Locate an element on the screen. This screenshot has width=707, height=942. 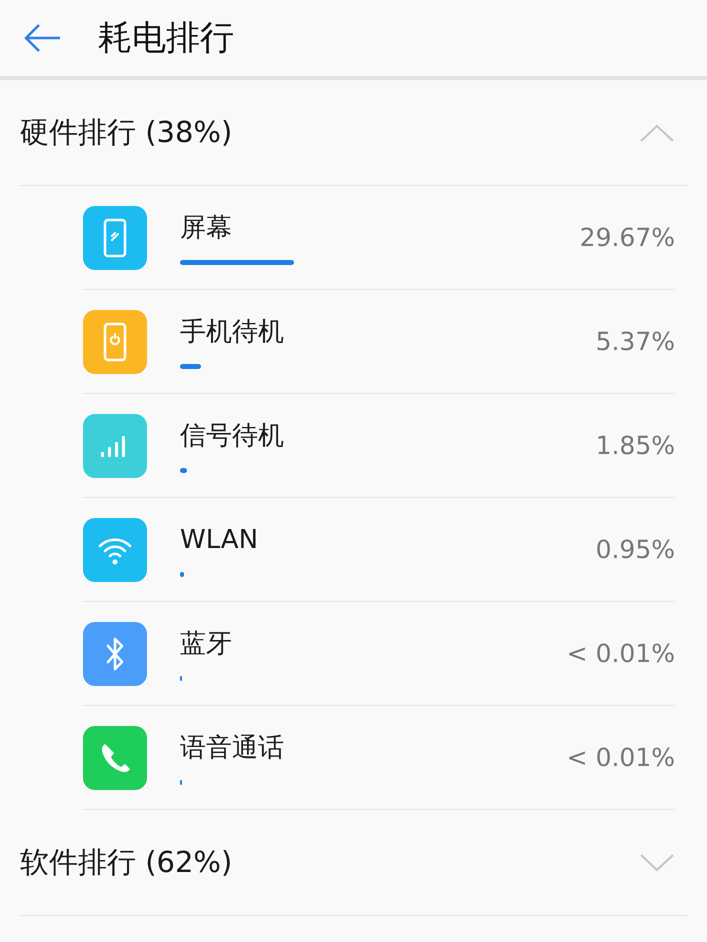
usage-percent: 29.67% is located at coordinates (627, 238).